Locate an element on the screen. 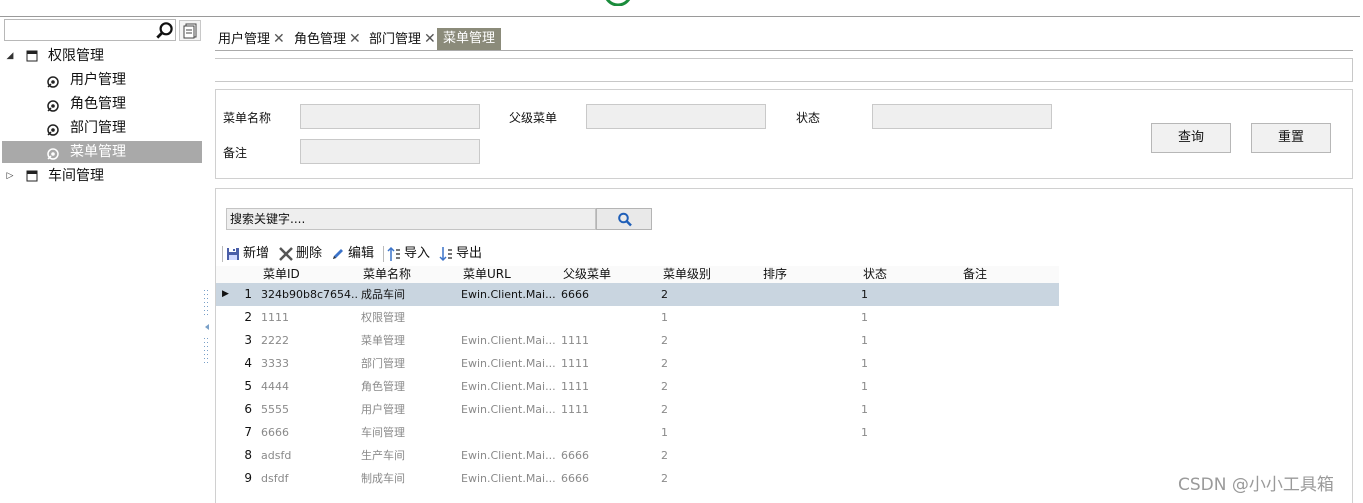 This screenshot has height=503, width=1363. keyword-search-button is located at coordinates (624, 219).